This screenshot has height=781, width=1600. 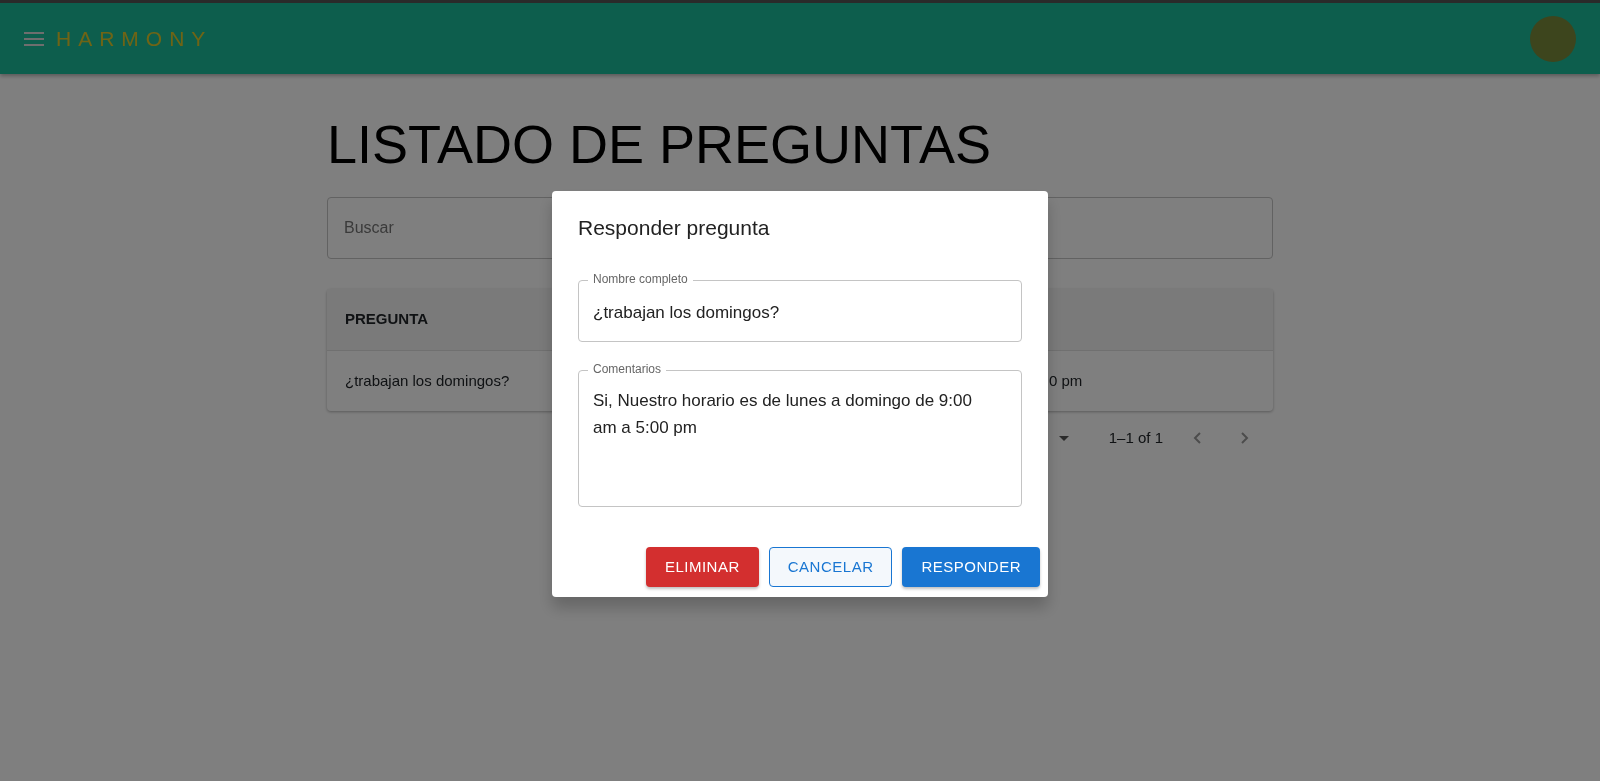 I want to click on column-header: PREGUNTA, so click(x=387, y=319).